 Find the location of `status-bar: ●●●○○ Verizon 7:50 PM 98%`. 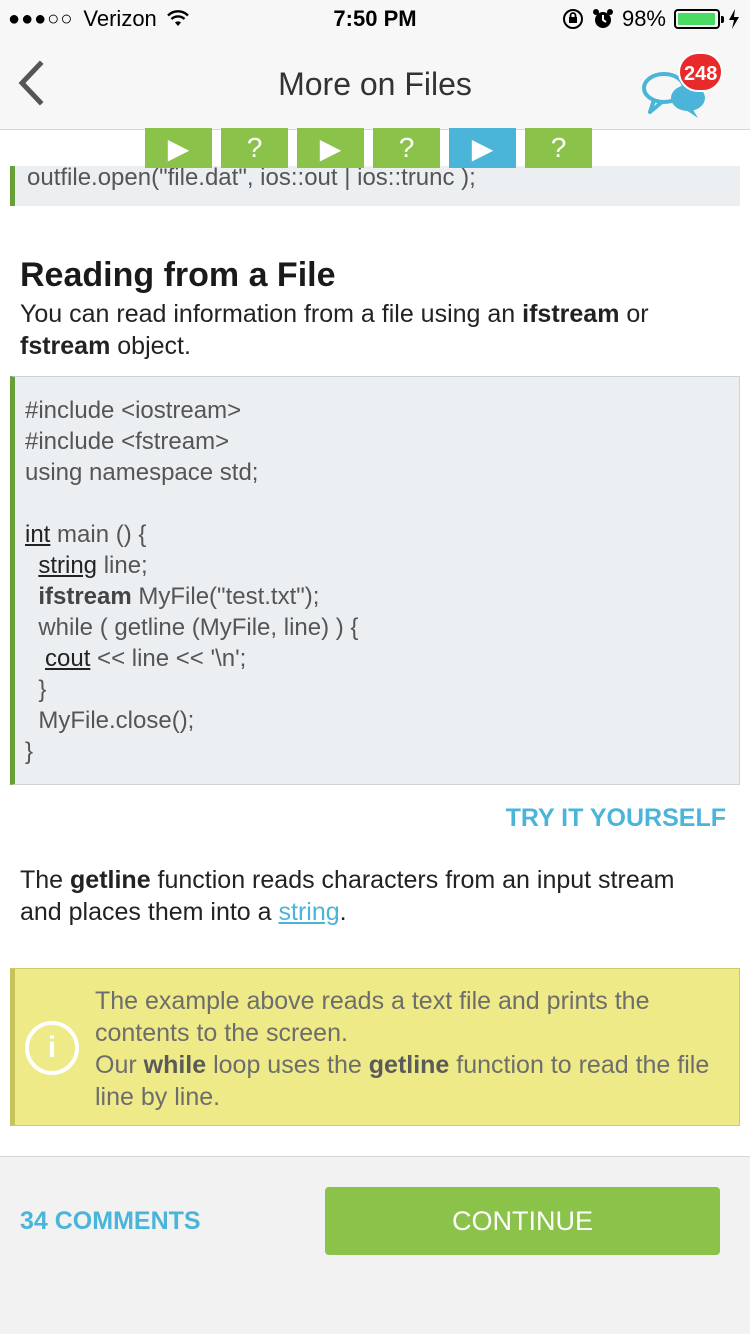

status-bar: ●●●○○ Verizon 7:50 PM 98% is located at coordinates (375, 20).